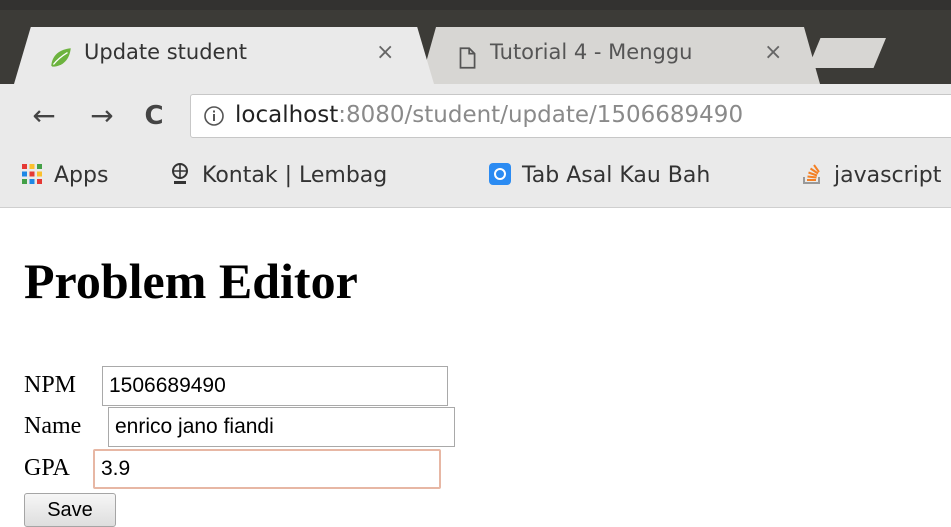 The height and width of the screenshot is (527, 951). I want to click on apps-grid-icon, so click(32, 174).